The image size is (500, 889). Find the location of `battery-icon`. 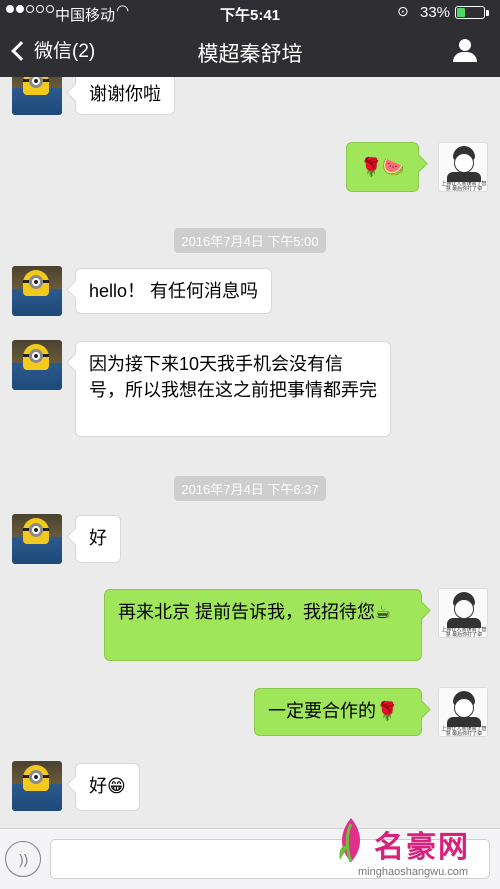

battery-icon is located at coordinates (470, 12).